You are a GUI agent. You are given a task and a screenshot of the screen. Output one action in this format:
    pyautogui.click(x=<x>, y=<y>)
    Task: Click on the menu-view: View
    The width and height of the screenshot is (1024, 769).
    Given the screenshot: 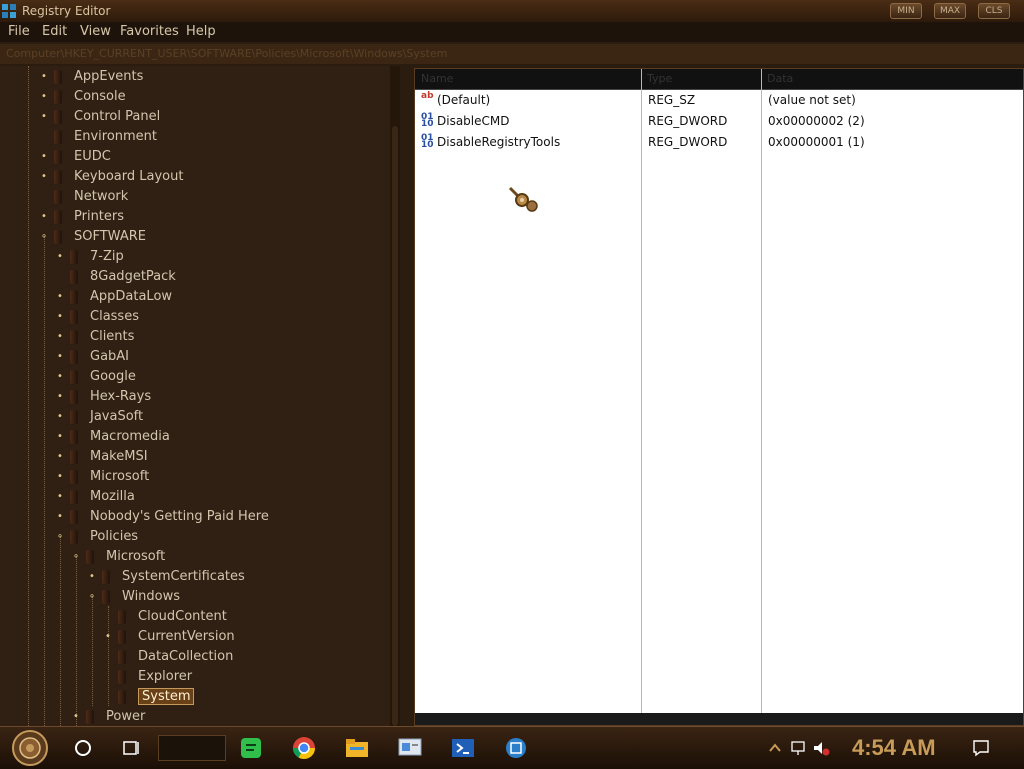 What is the action you would take?
    pyautogui.click(x=95, y=31)
    